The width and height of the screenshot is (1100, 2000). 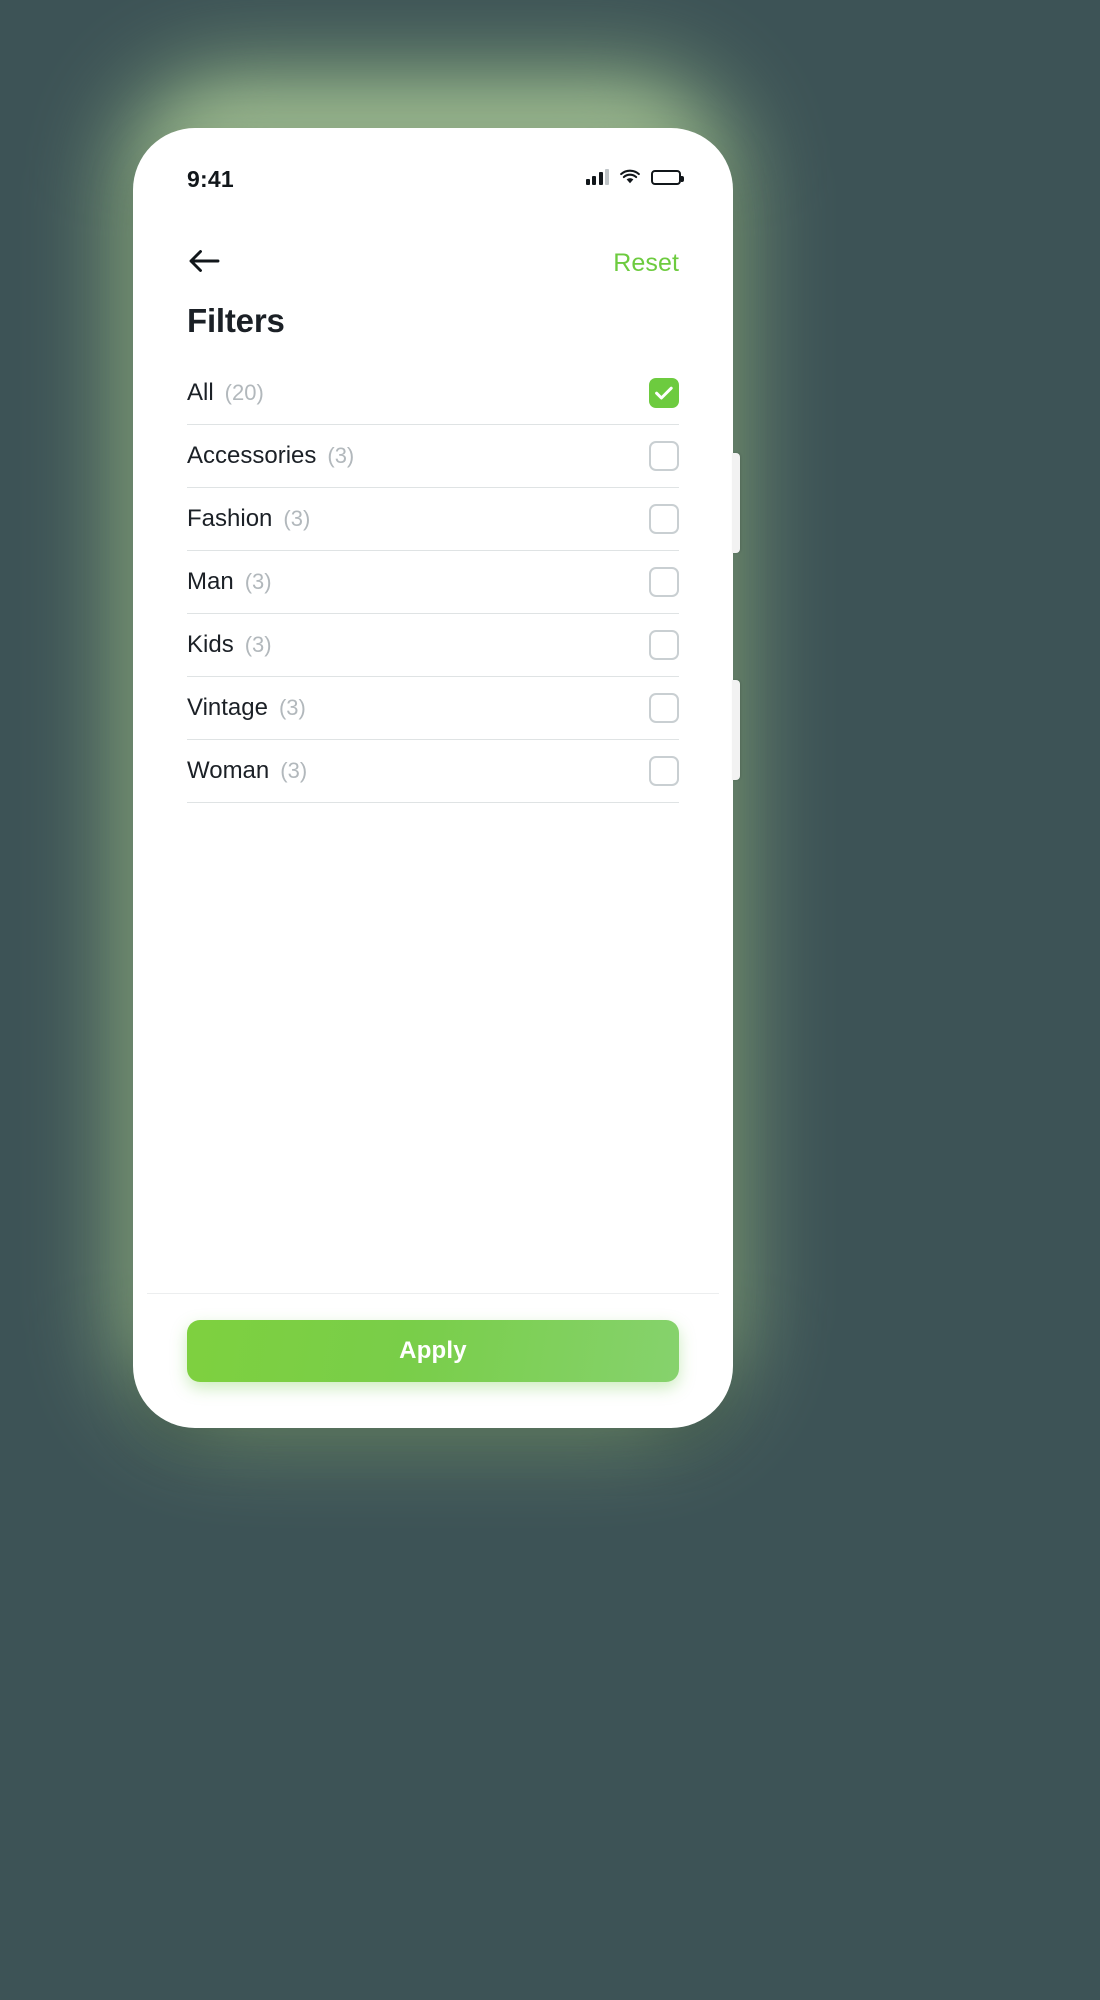 I want to click on cellular-signal-icon, so click(x=597, y=177).